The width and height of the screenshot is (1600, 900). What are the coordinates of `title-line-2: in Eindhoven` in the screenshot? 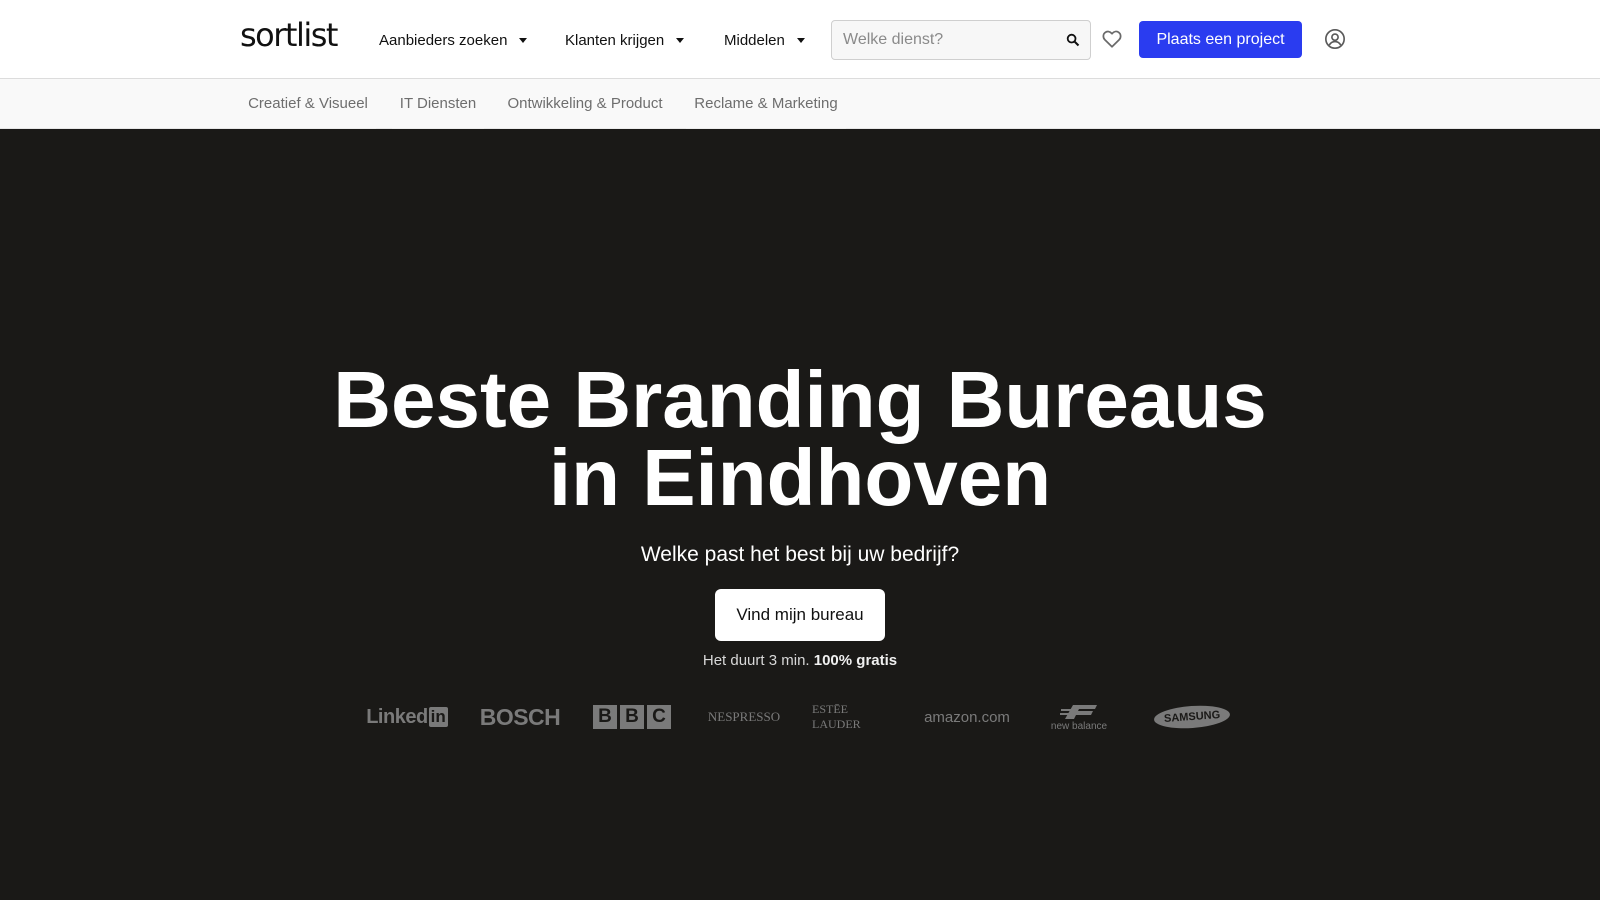 It's located at (800, 477).